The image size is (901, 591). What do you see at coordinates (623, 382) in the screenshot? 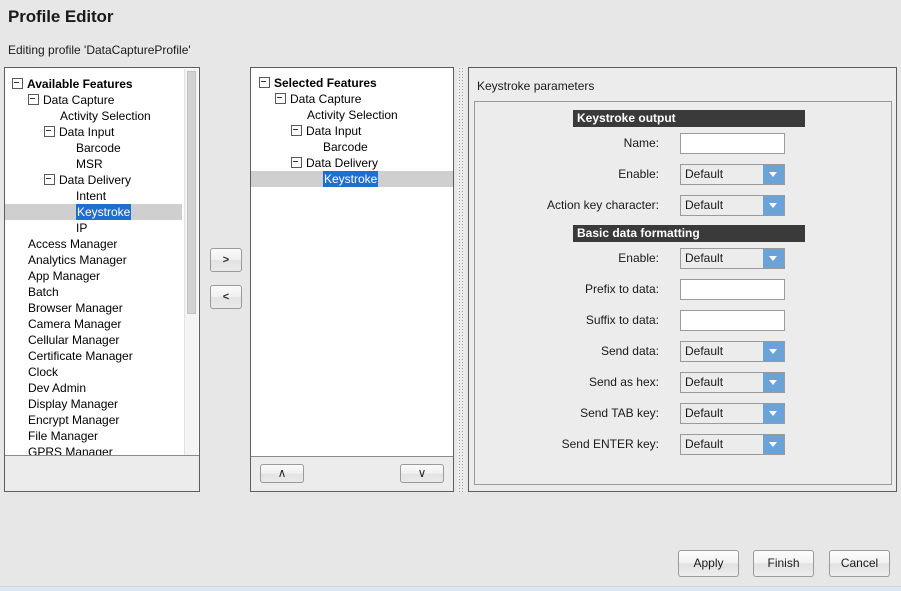
I see `parameter-label: Send as hex:` at bounding box center [623, 382].